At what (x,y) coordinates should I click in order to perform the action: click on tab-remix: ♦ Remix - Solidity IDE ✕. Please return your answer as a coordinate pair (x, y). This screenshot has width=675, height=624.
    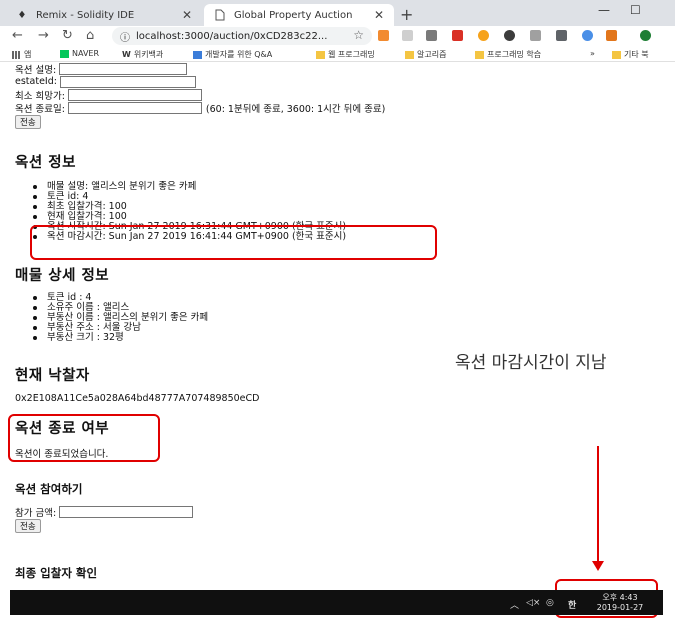
    Looking at the image, I should click on (104, 15).